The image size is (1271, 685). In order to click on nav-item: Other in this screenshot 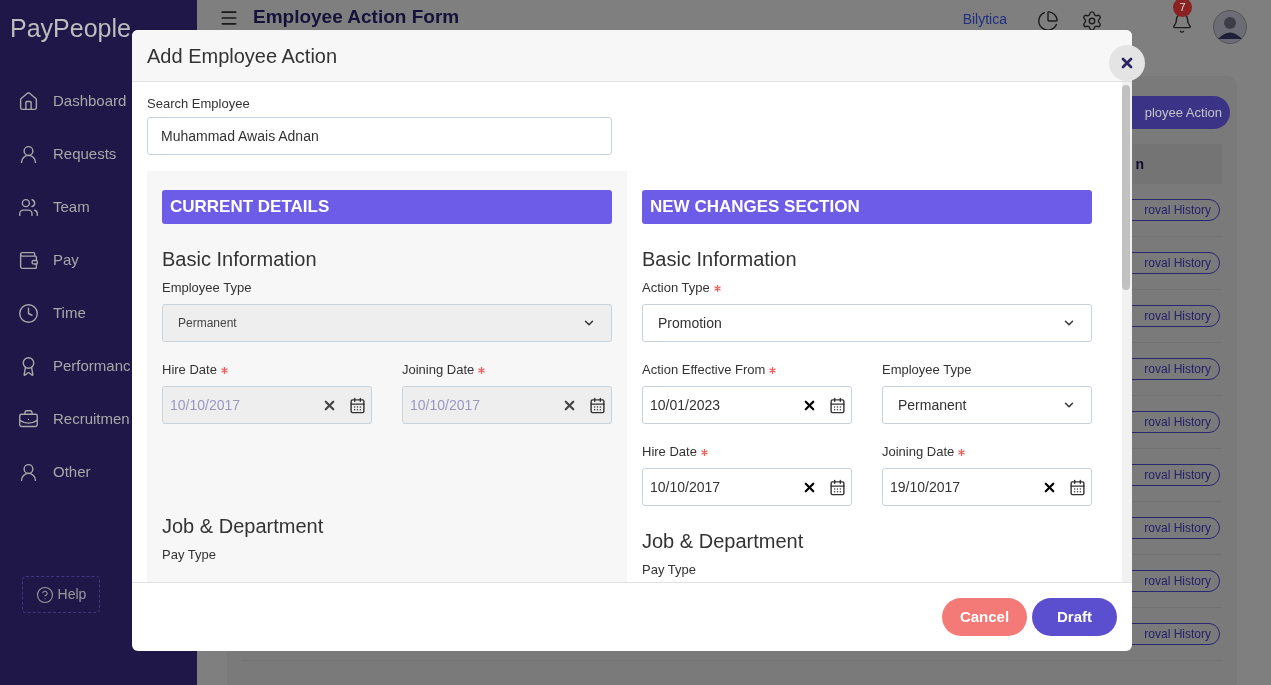, I will do `click(107, 472)`.